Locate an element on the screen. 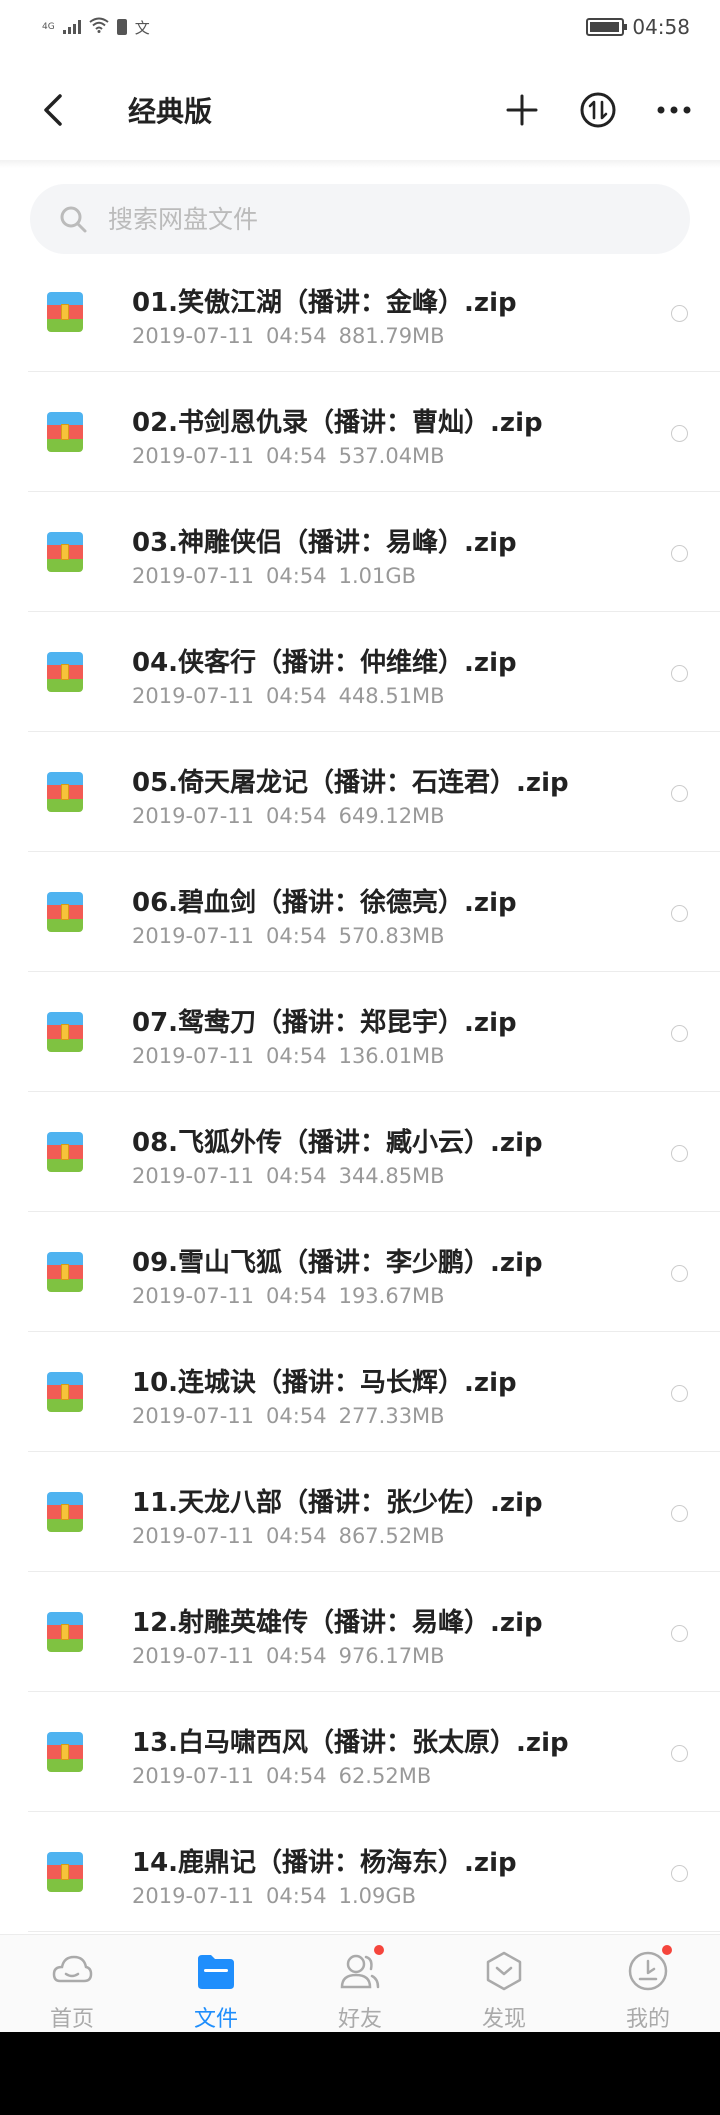  file-meta: 2019-07-11 04:54 62.52MB is located at coordinates (281, 1776).